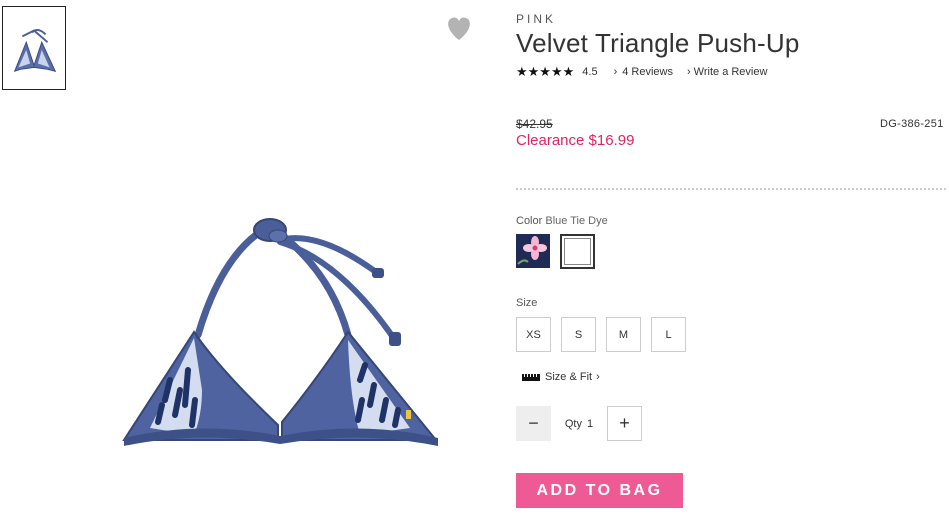 This screenshot has width=949, height=517. I want to click on size-option-xs: XS, so click(533, 334).